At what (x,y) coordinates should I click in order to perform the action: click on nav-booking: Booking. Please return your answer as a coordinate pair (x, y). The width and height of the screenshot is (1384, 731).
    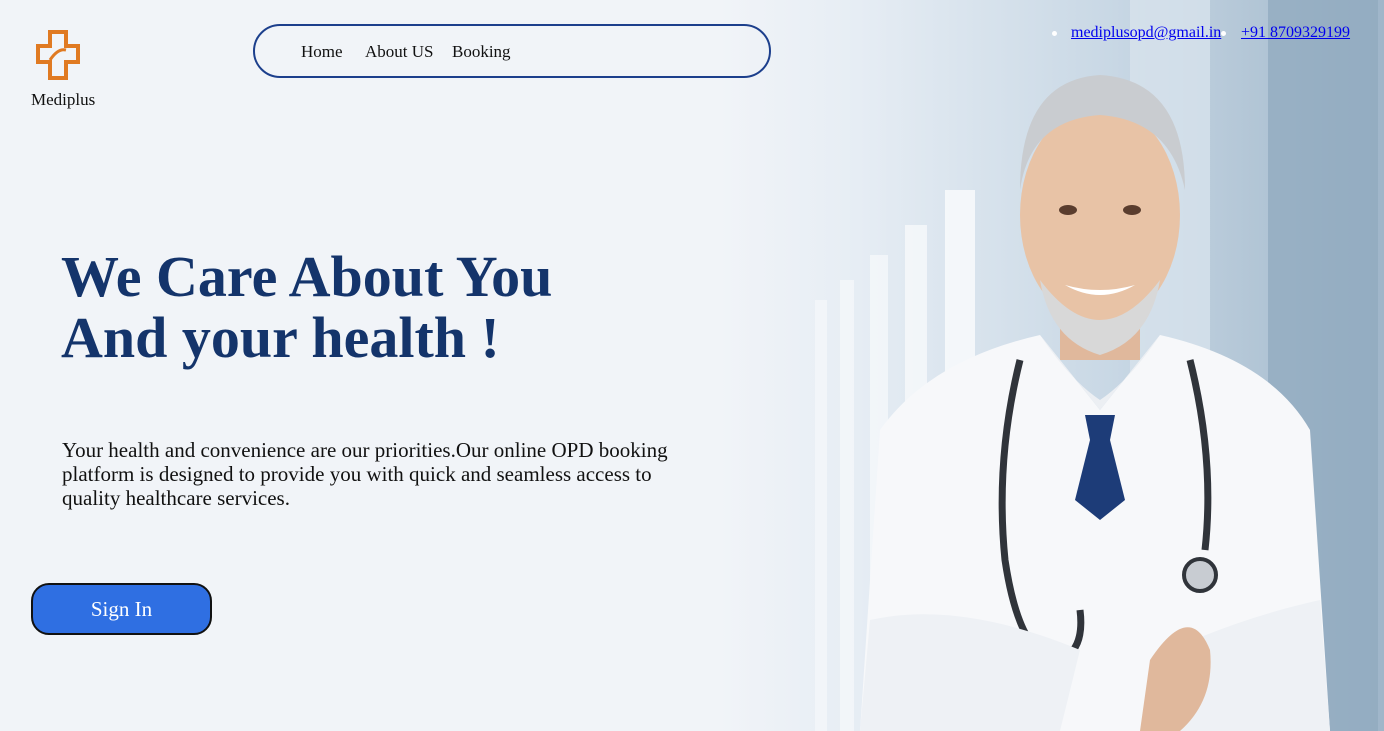
    Looking at the image, I should click on (481, 52).